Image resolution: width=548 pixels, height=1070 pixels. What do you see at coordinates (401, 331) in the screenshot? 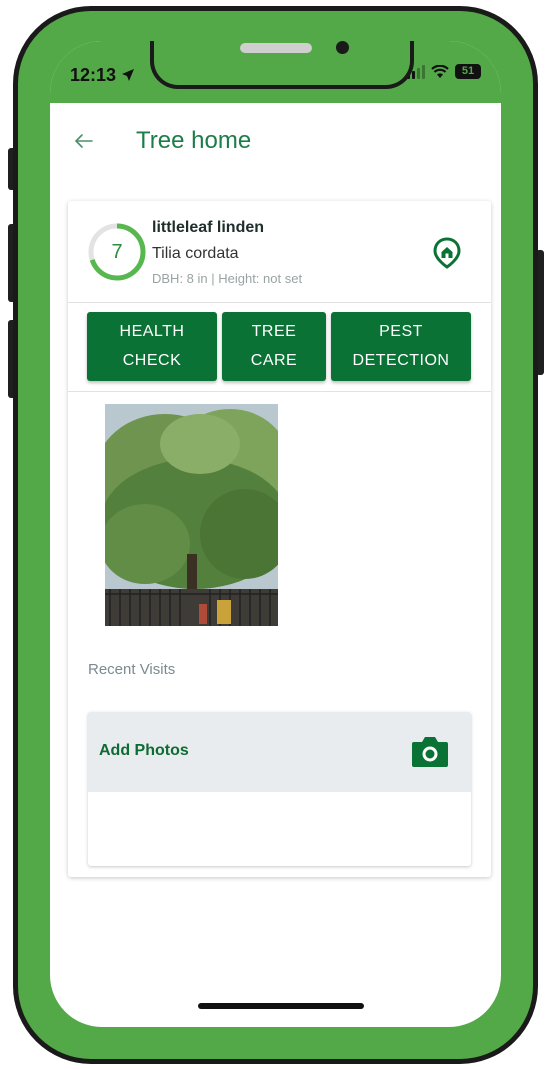
I see `pest-detection-line1: PEST` at bounding box center [401, 331].